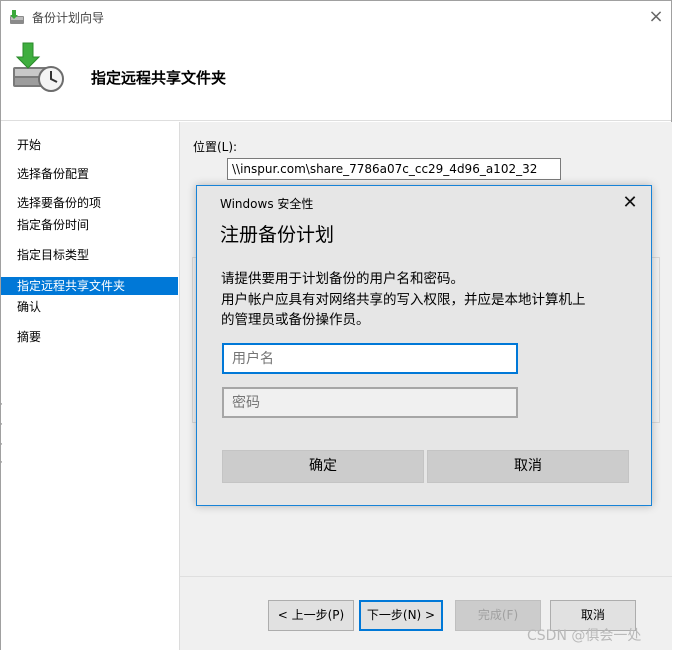 Image resolution: width=676 pixels, height=653 pixels. I want to click on window-close-button: ×, so click(656, 17).